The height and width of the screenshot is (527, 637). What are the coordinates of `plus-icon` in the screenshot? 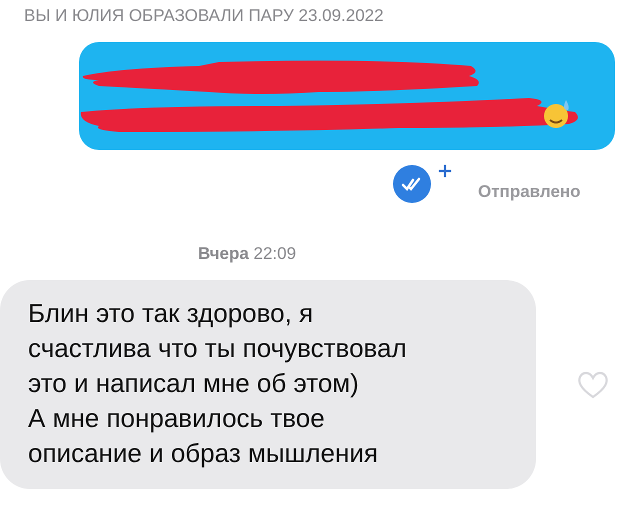 It's located at (445, 171).